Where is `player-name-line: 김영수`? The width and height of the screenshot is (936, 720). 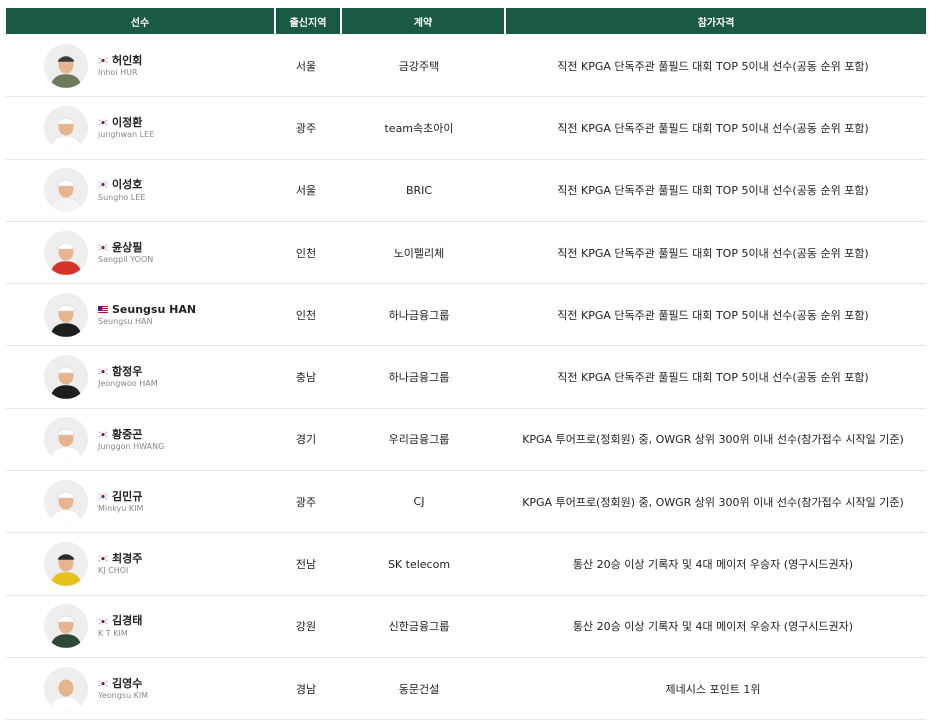 player-name-line: 김영수 is located at coordinates (123, 683).